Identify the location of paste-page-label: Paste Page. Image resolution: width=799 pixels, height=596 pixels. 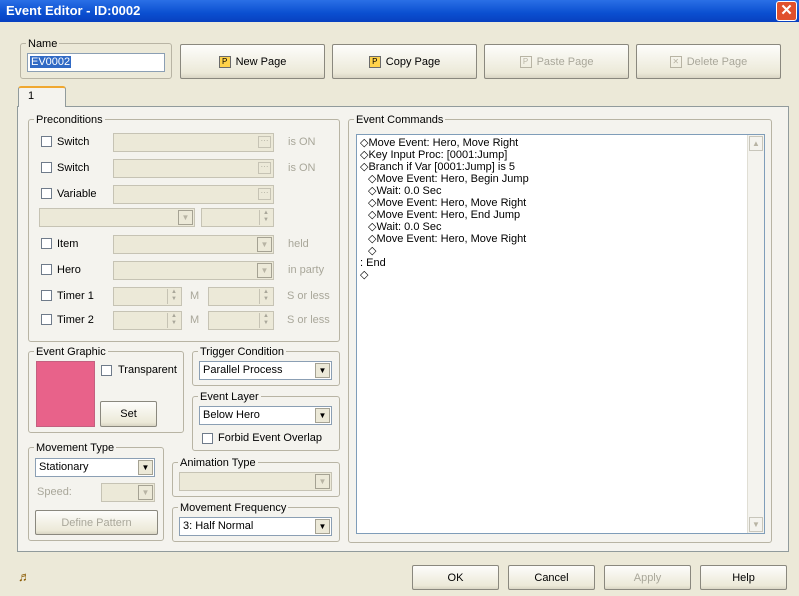
(565, 61).